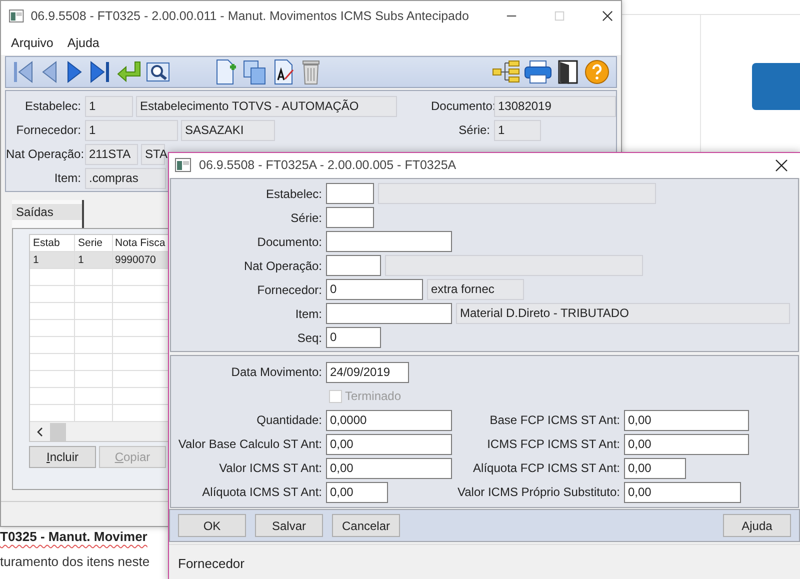 This screenshot has height=579, width=800. Describe the element at coordinates (100, 72) in the screenshot. I see `last-record-icon` at that location.